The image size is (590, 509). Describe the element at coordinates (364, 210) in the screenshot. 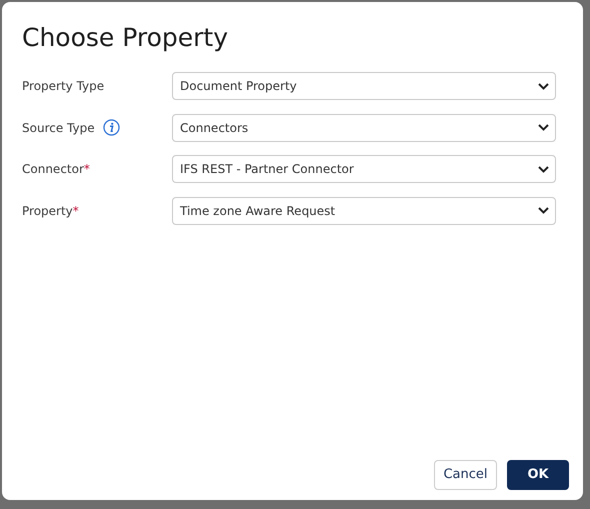

I see `dropdown-field: Time zone Aware Request` at that location.